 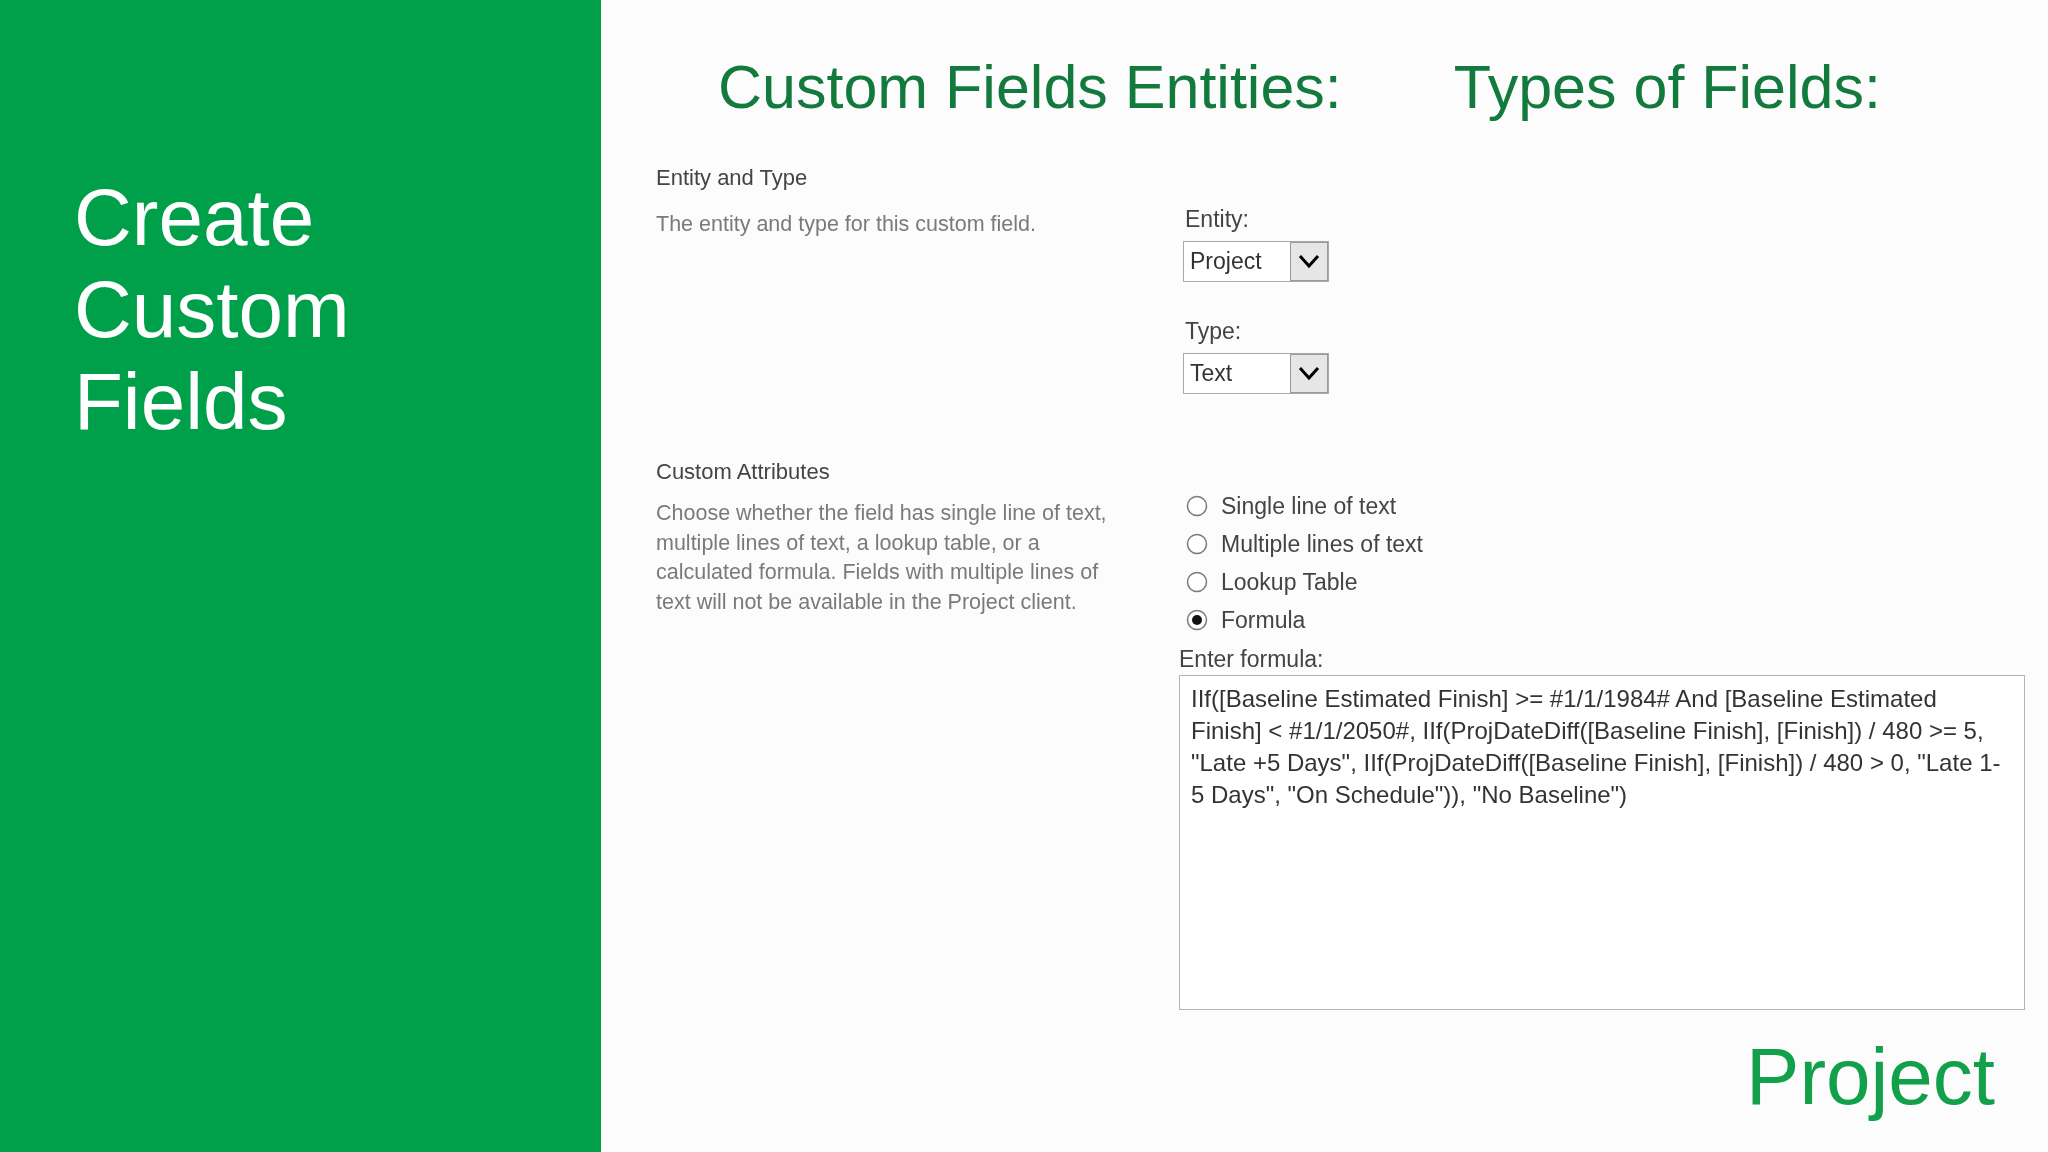 What do you see at coordinates (743, 472) in the screenshot?
I see `section-title: Custom Attributes` at bounding box center [743, 472].